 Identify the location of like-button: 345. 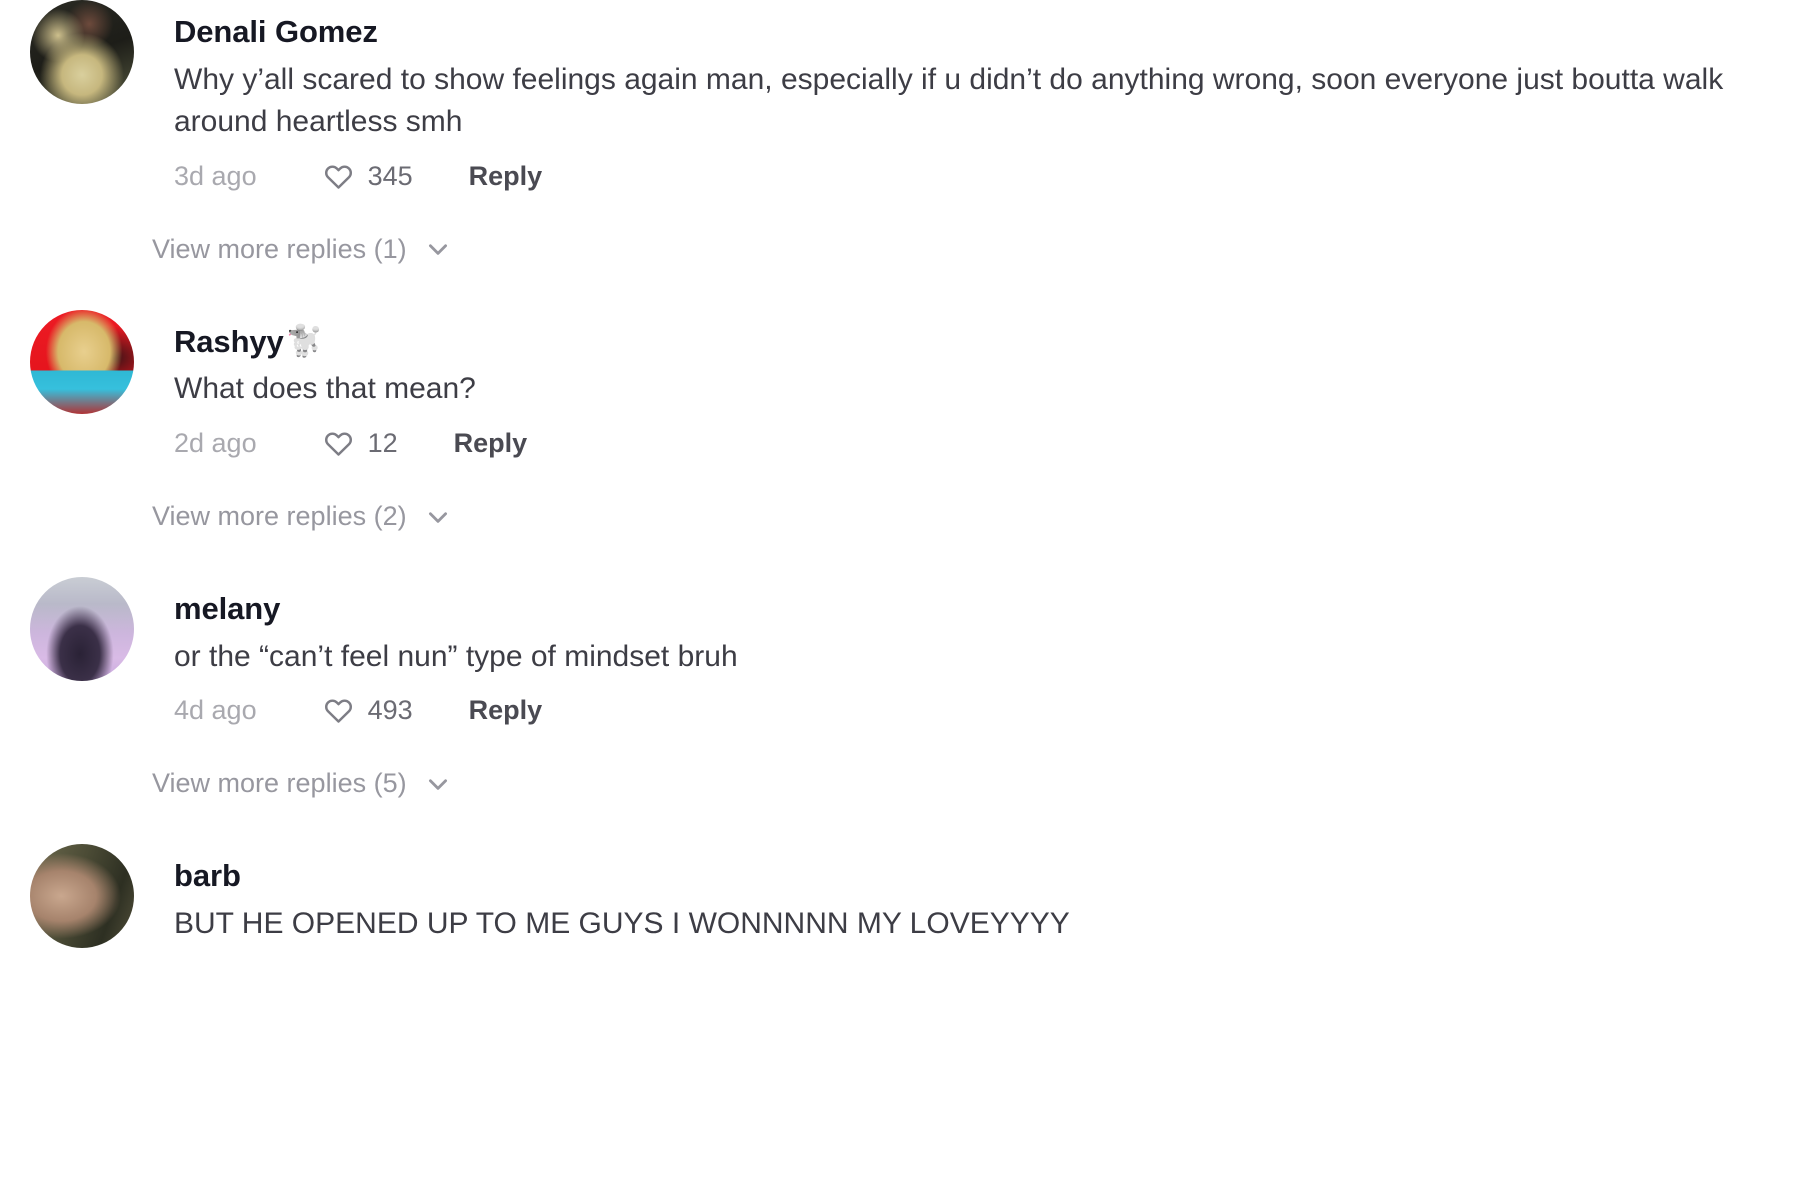
(368, 176).